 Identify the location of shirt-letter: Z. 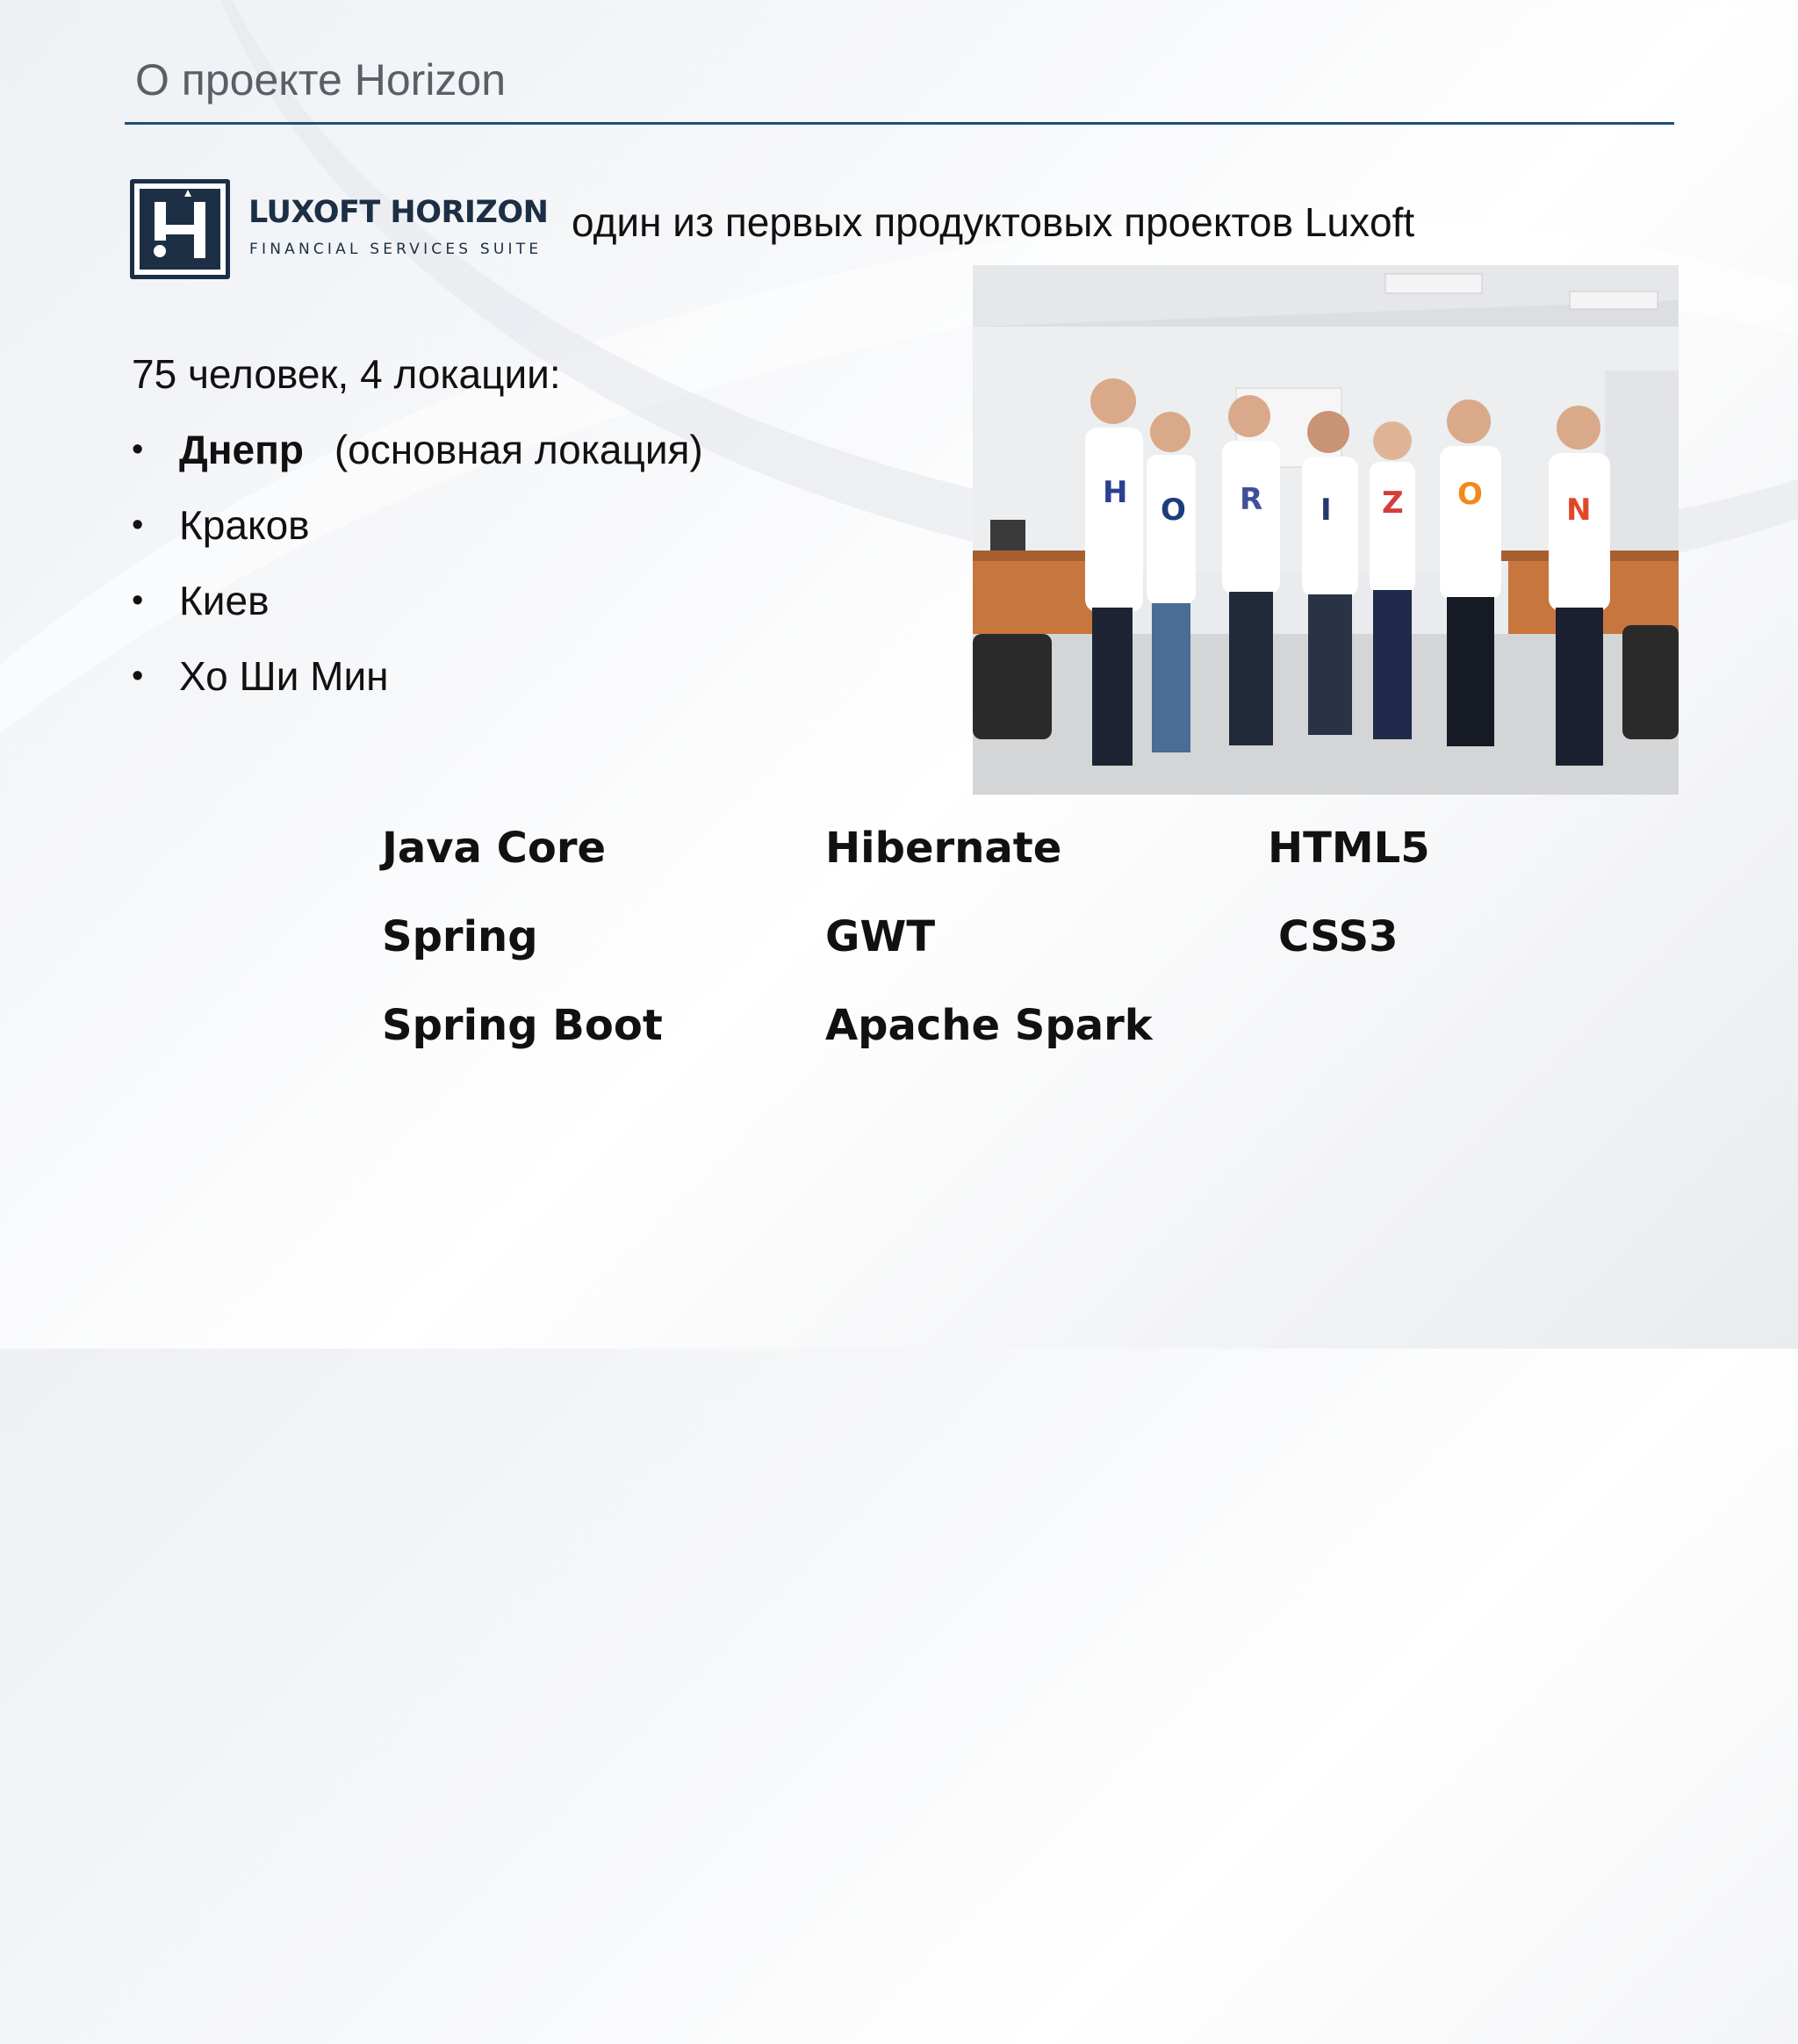
(1393, 504).